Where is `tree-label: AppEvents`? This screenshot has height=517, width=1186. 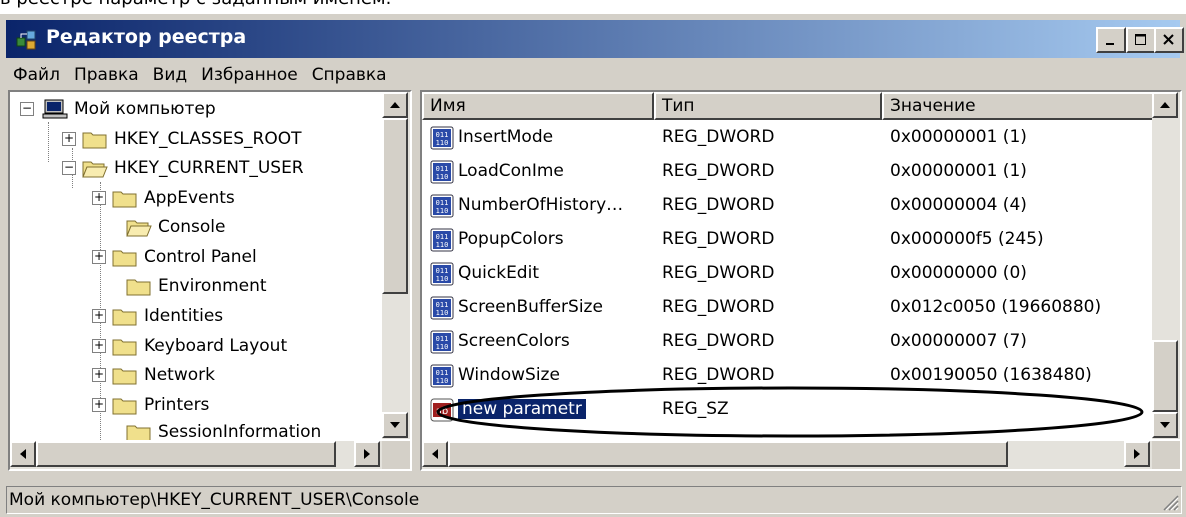
tree-label: AppEvents is located at coordinates (189, 198).